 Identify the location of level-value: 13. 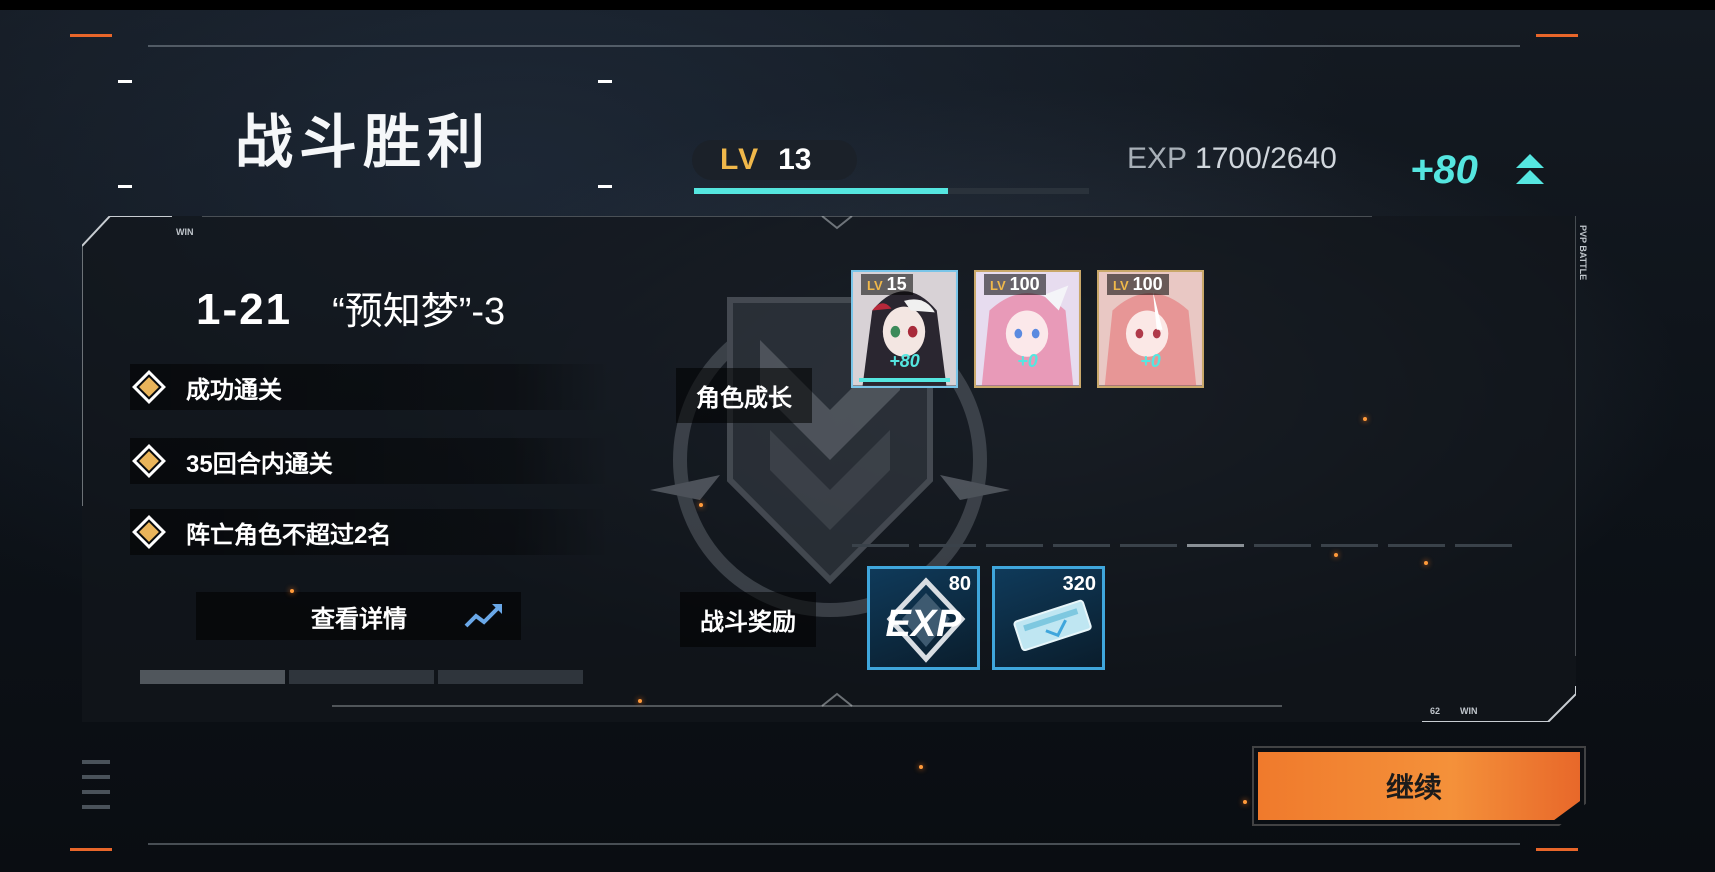
(795, 159).